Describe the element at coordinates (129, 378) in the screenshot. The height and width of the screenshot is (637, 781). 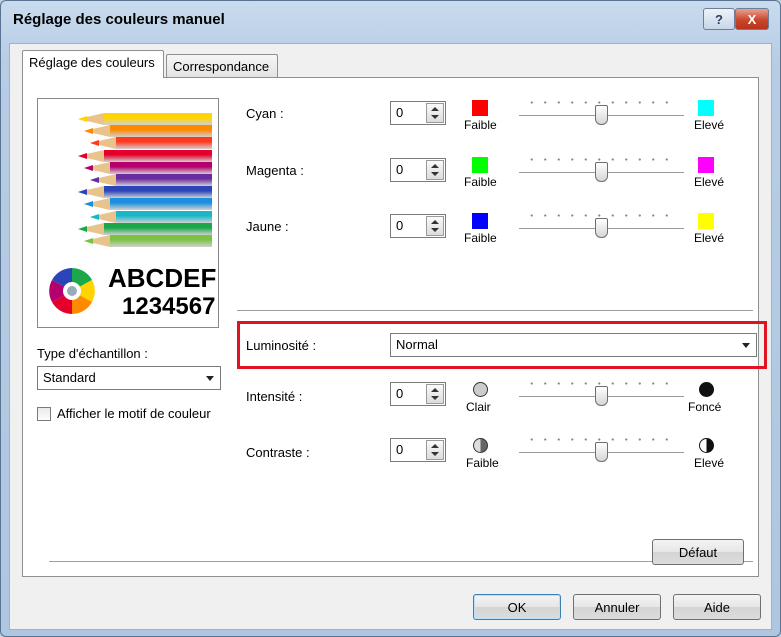
I see `sample-type-select: Standard` at that location.